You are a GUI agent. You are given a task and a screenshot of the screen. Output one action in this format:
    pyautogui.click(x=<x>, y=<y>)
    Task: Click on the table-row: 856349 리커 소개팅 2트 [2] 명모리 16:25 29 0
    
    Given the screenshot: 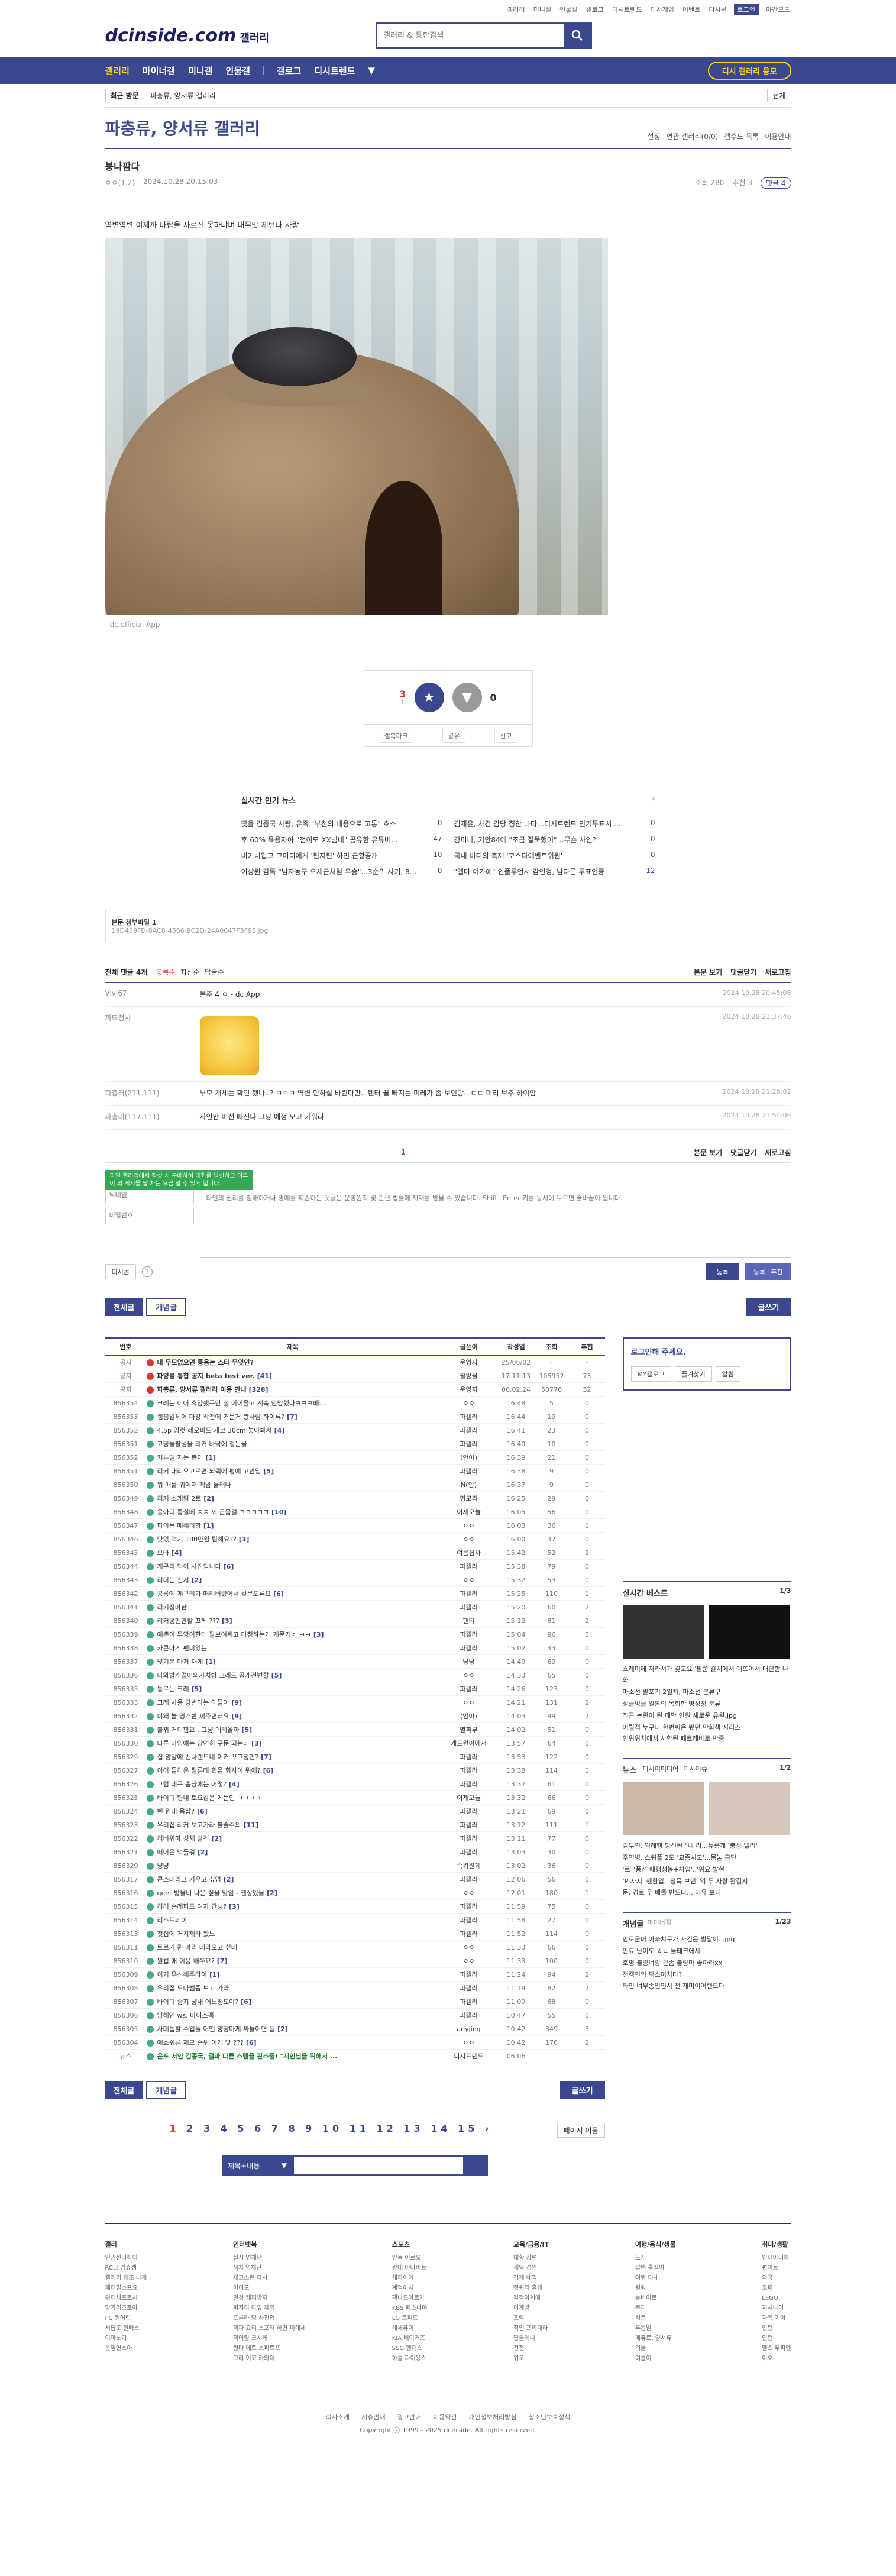 What is the action you would take?
    pyautogui.click(x=355, y=1498)
    